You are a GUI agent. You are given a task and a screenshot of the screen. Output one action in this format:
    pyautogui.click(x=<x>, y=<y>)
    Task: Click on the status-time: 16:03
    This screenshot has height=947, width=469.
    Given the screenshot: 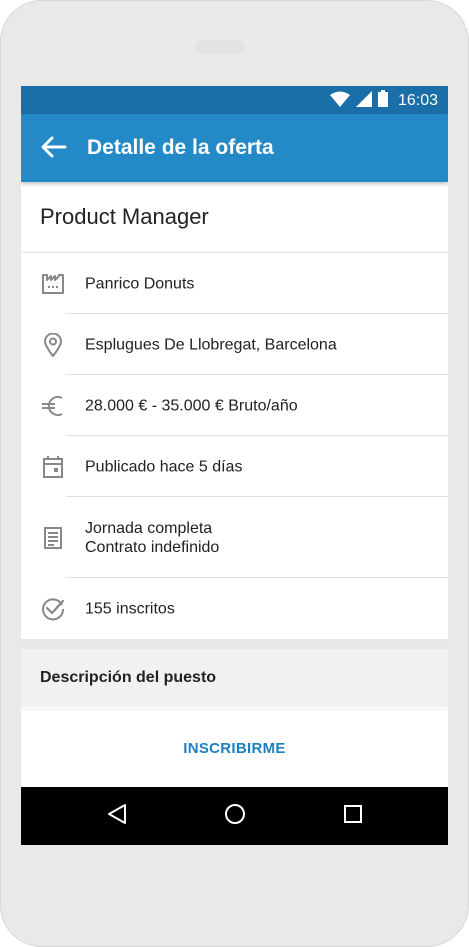 What is the action you would take?
    pyautogui.click(x=417, y=100)
    